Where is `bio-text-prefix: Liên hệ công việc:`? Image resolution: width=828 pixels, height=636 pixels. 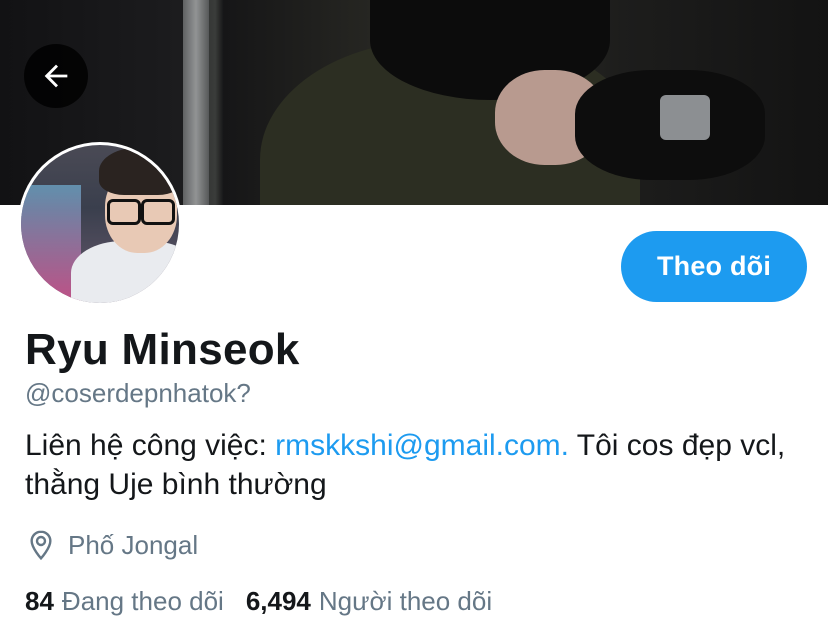
bio-text-prefix: Liên hệ công việc: is located at coordinates (150, 445).